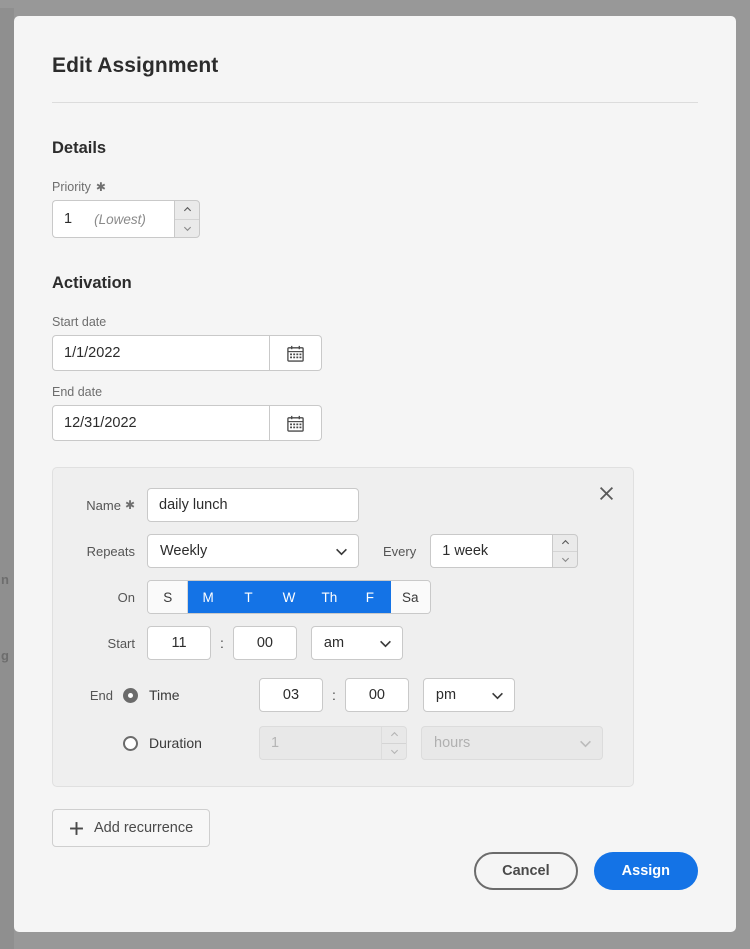  I want to click on add-recurrence-label: Add recurrence, so click(144, 828).